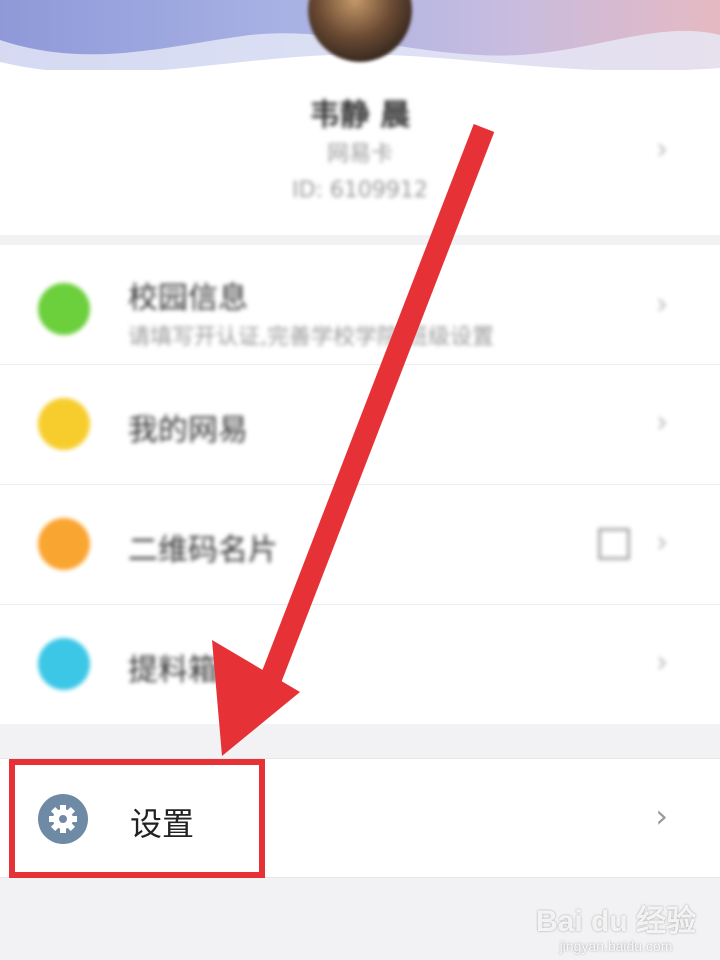  What do you see at coordinates (615, 921) in the screenshot?
I see `watermark-logo: Bai du 经验` at bounding box center [615, 921].